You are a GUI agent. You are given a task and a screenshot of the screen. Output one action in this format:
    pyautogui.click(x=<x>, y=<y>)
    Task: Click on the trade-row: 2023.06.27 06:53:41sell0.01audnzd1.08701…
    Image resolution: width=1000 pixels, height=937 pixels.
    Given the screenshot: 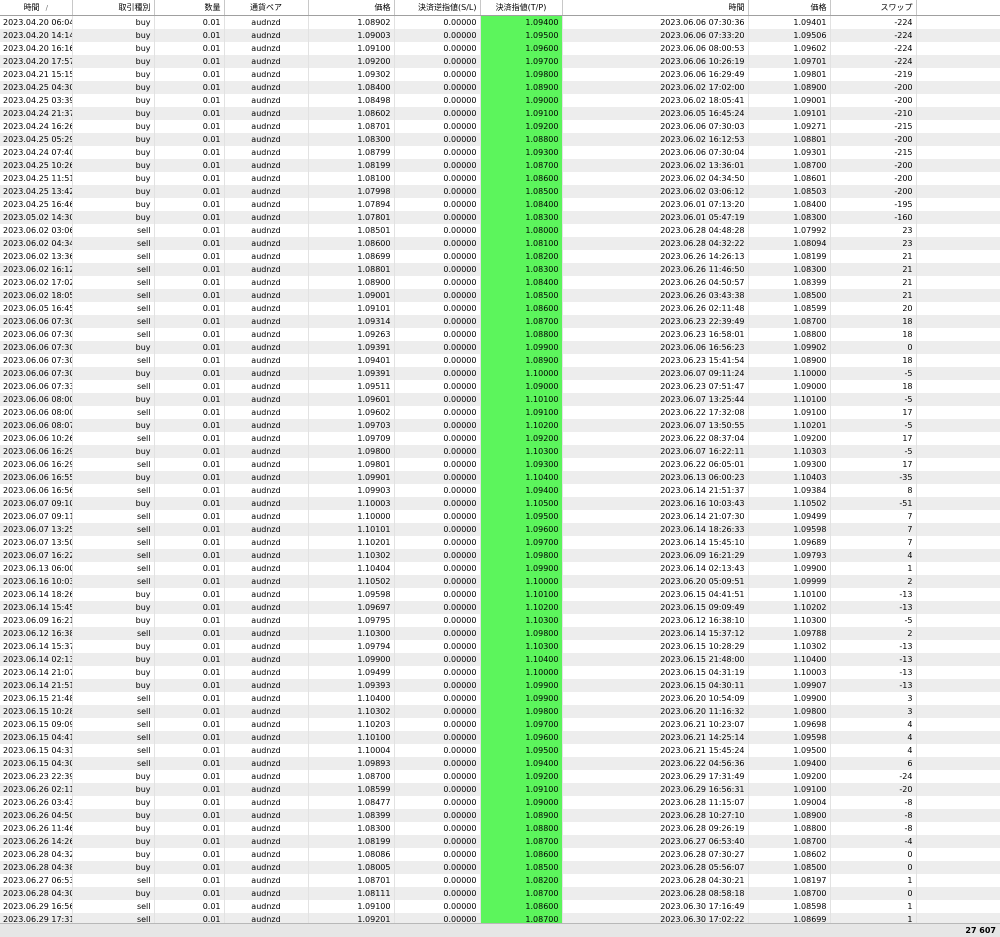 What is the action you would take?
    pyautogui.click(x=500, y=880)
    